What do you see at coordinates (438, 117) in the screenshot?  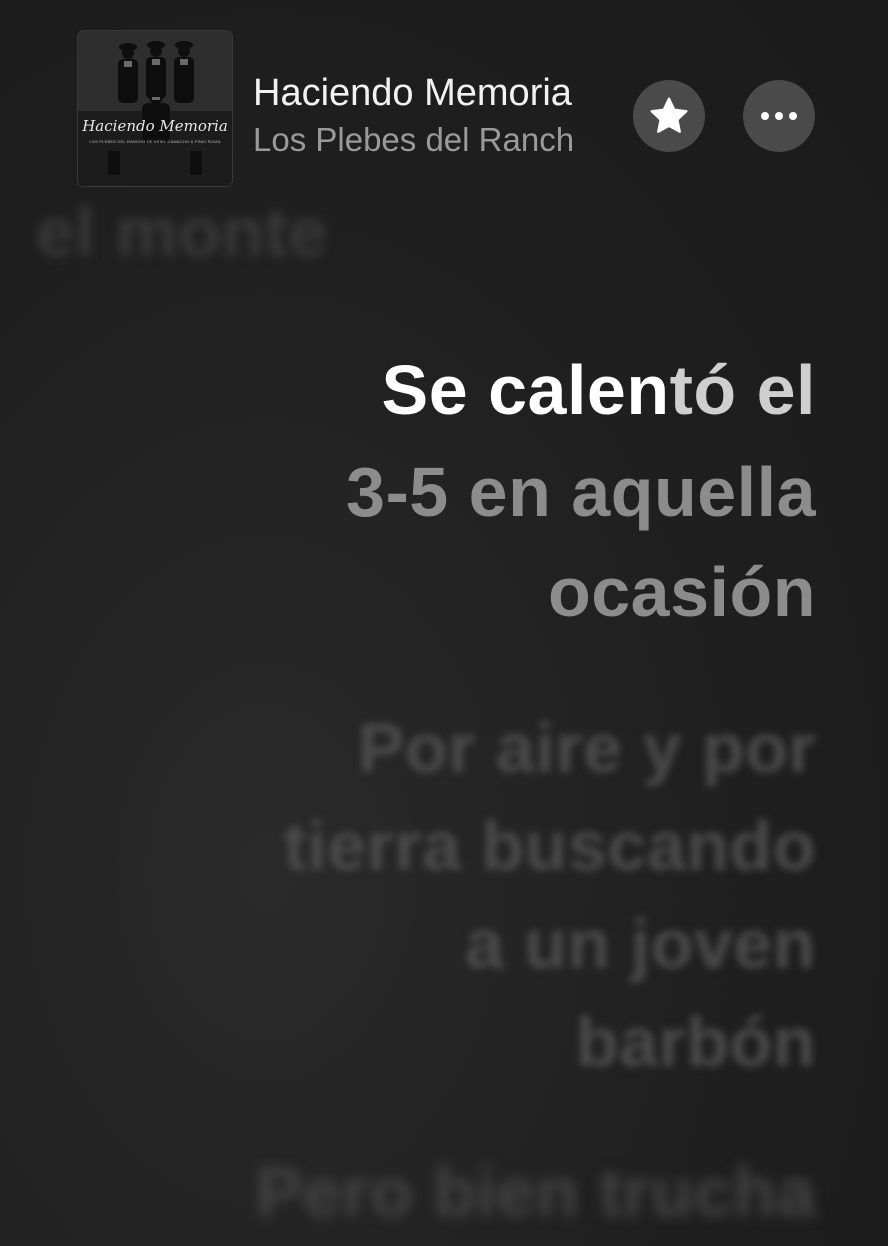 I see `track-info: Haciendo Memoria Los Plebes del Ranch` at bounding box center [438, 117].